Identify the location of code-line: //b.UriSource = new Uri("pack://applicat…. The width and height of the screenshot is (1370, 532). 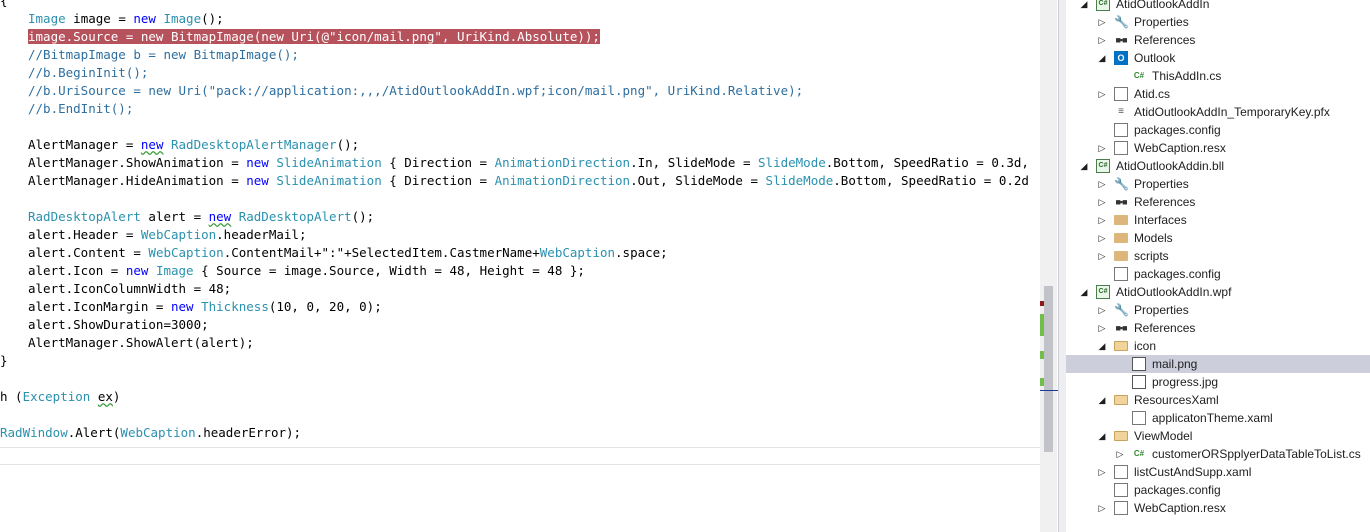
(401, 91).